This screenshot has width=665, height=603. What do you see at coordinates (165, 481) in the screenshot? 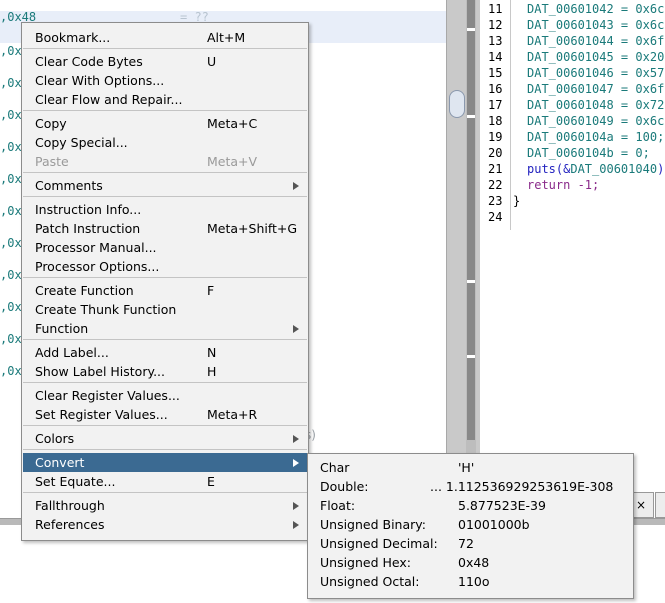
I see `menu-item-set-equate: Set Equate... E` at bounding box center [165, 481].